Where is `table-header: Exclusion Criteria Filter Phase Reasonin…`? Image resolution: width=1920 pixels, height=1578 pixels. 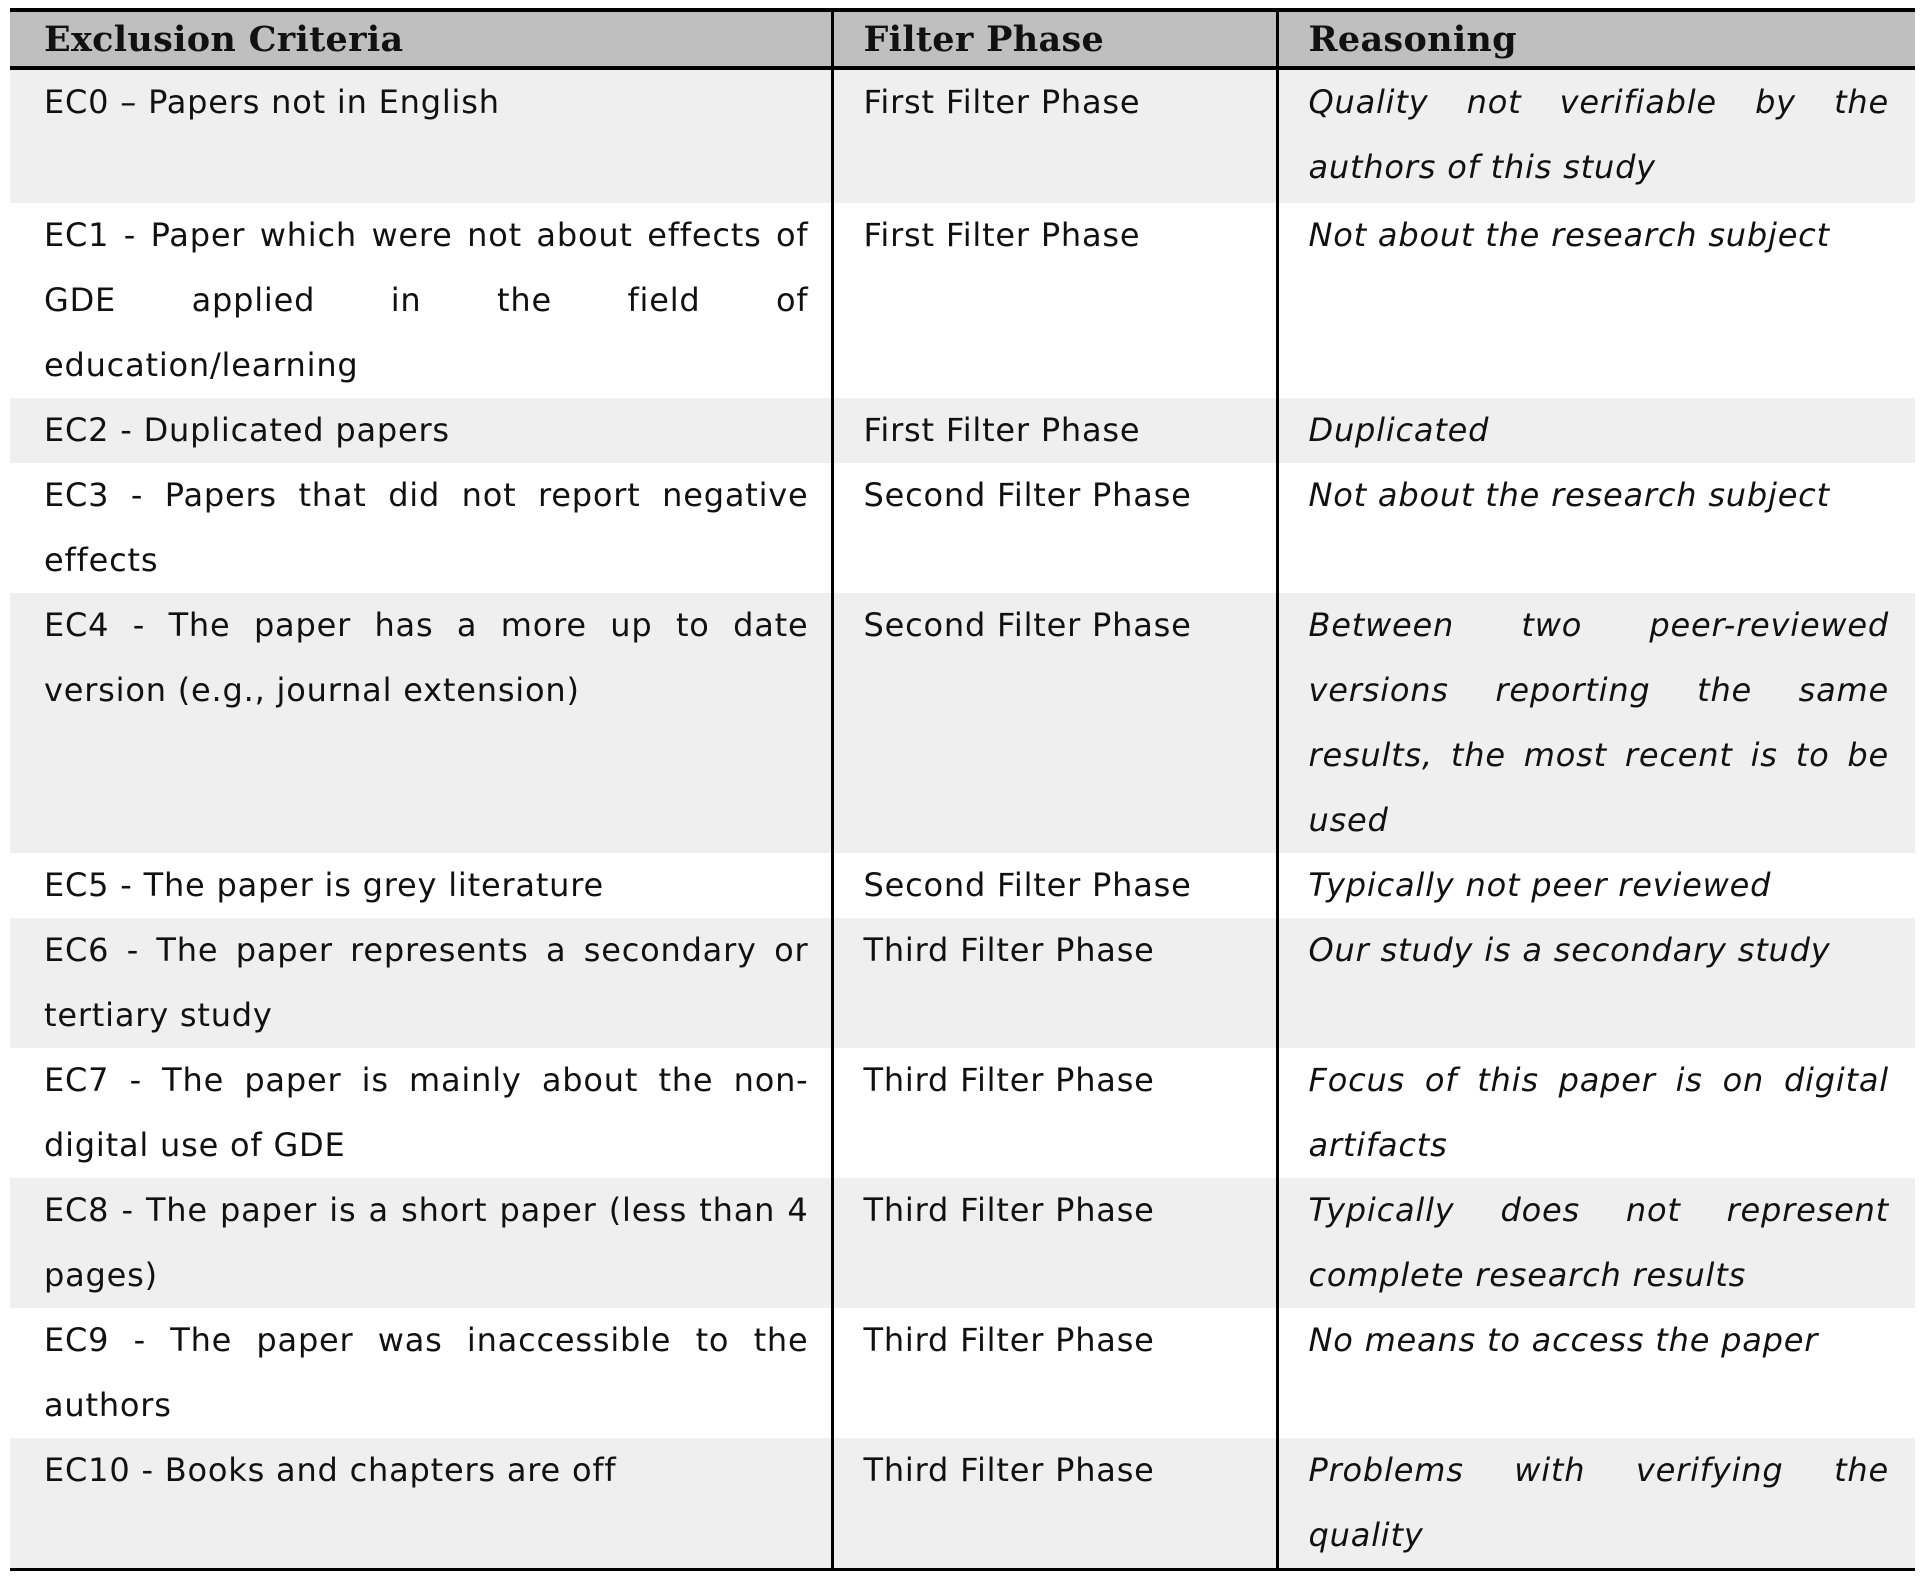
table-header: Exclusion Criteria Filter Phase Reasonin… is located at coordinates (962, 39).